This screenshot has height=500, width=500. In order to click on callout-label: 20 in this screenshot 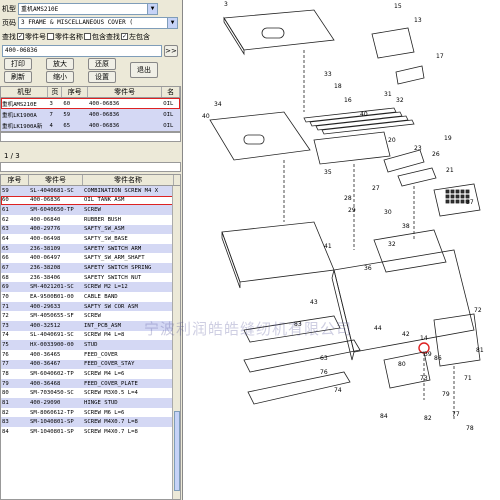, I will do `click(392, 140)`.